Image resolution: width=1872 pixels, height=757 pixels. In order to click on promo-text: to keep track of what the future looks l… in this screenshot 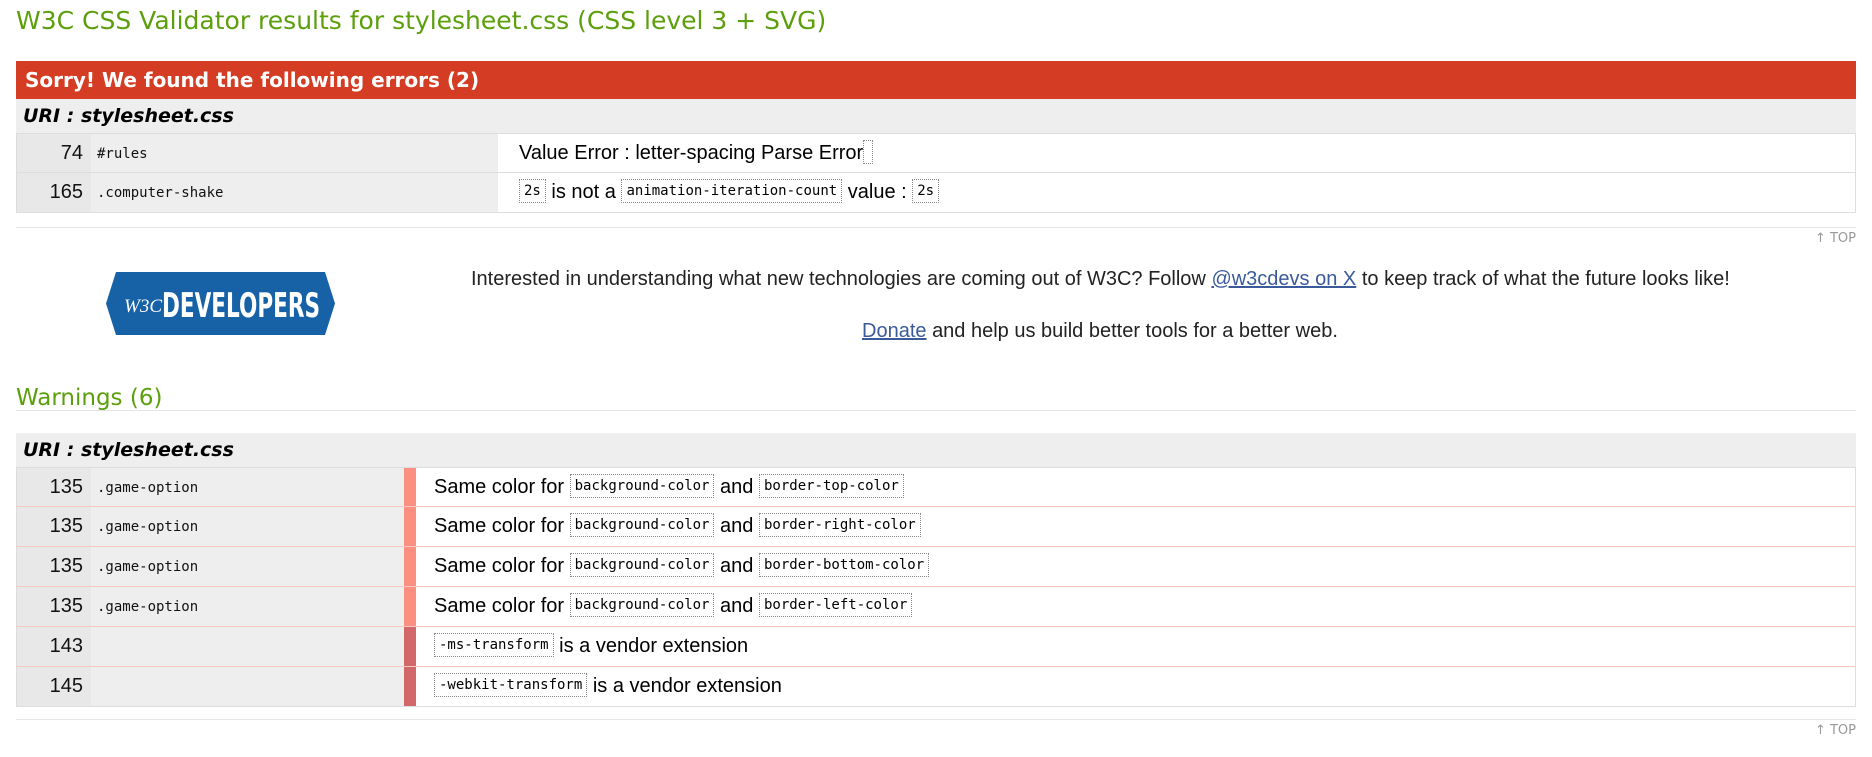, I will do `click(1545, 279)`.